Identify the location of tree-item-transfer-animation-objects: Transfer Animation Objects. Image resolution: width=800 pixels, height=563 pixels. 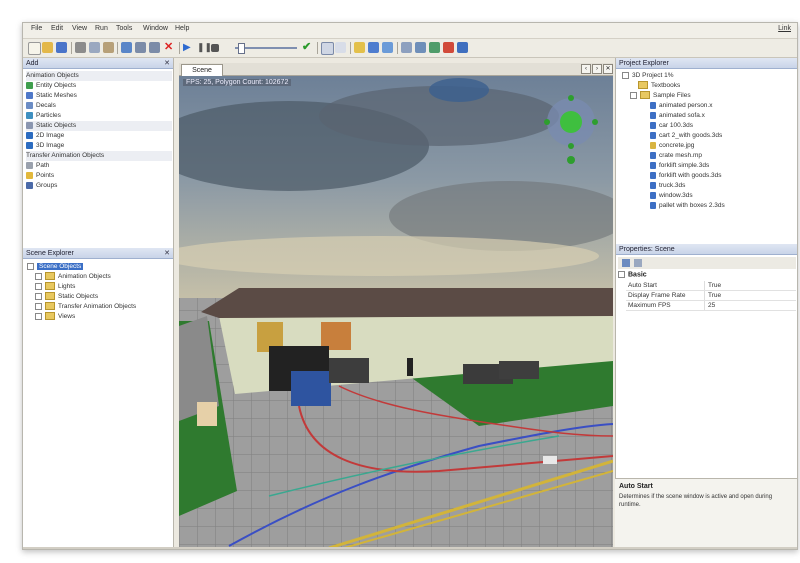
(85, 306).